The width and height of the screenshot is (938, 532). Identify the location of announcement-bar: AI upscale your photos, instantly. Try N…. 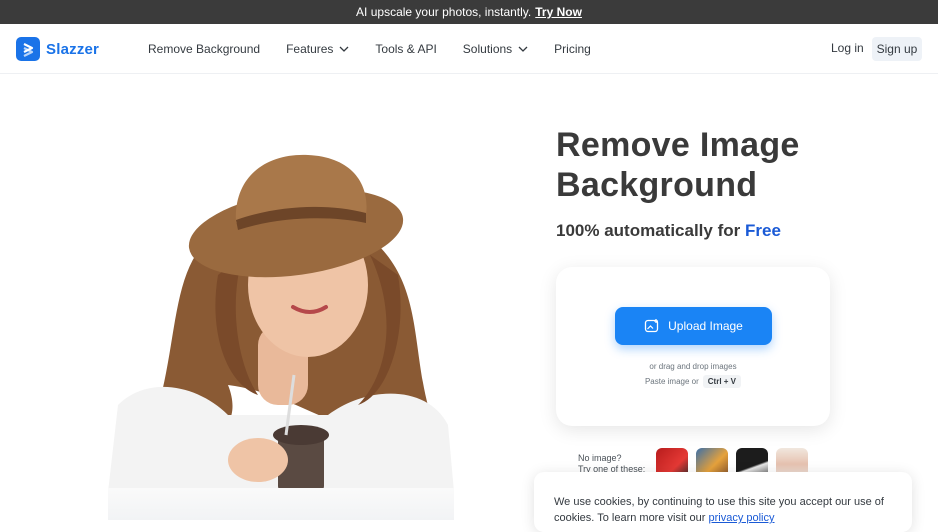
(469, 12).